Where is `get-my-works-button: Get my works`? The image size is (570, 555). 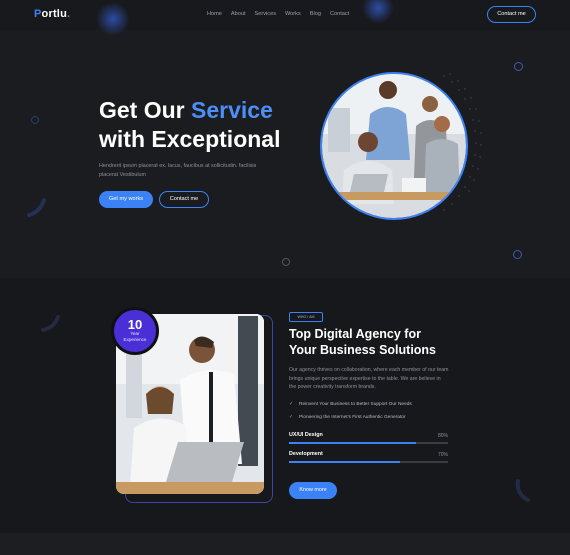
get-my-works-button: Get my works is located at coordinates (126, 199).